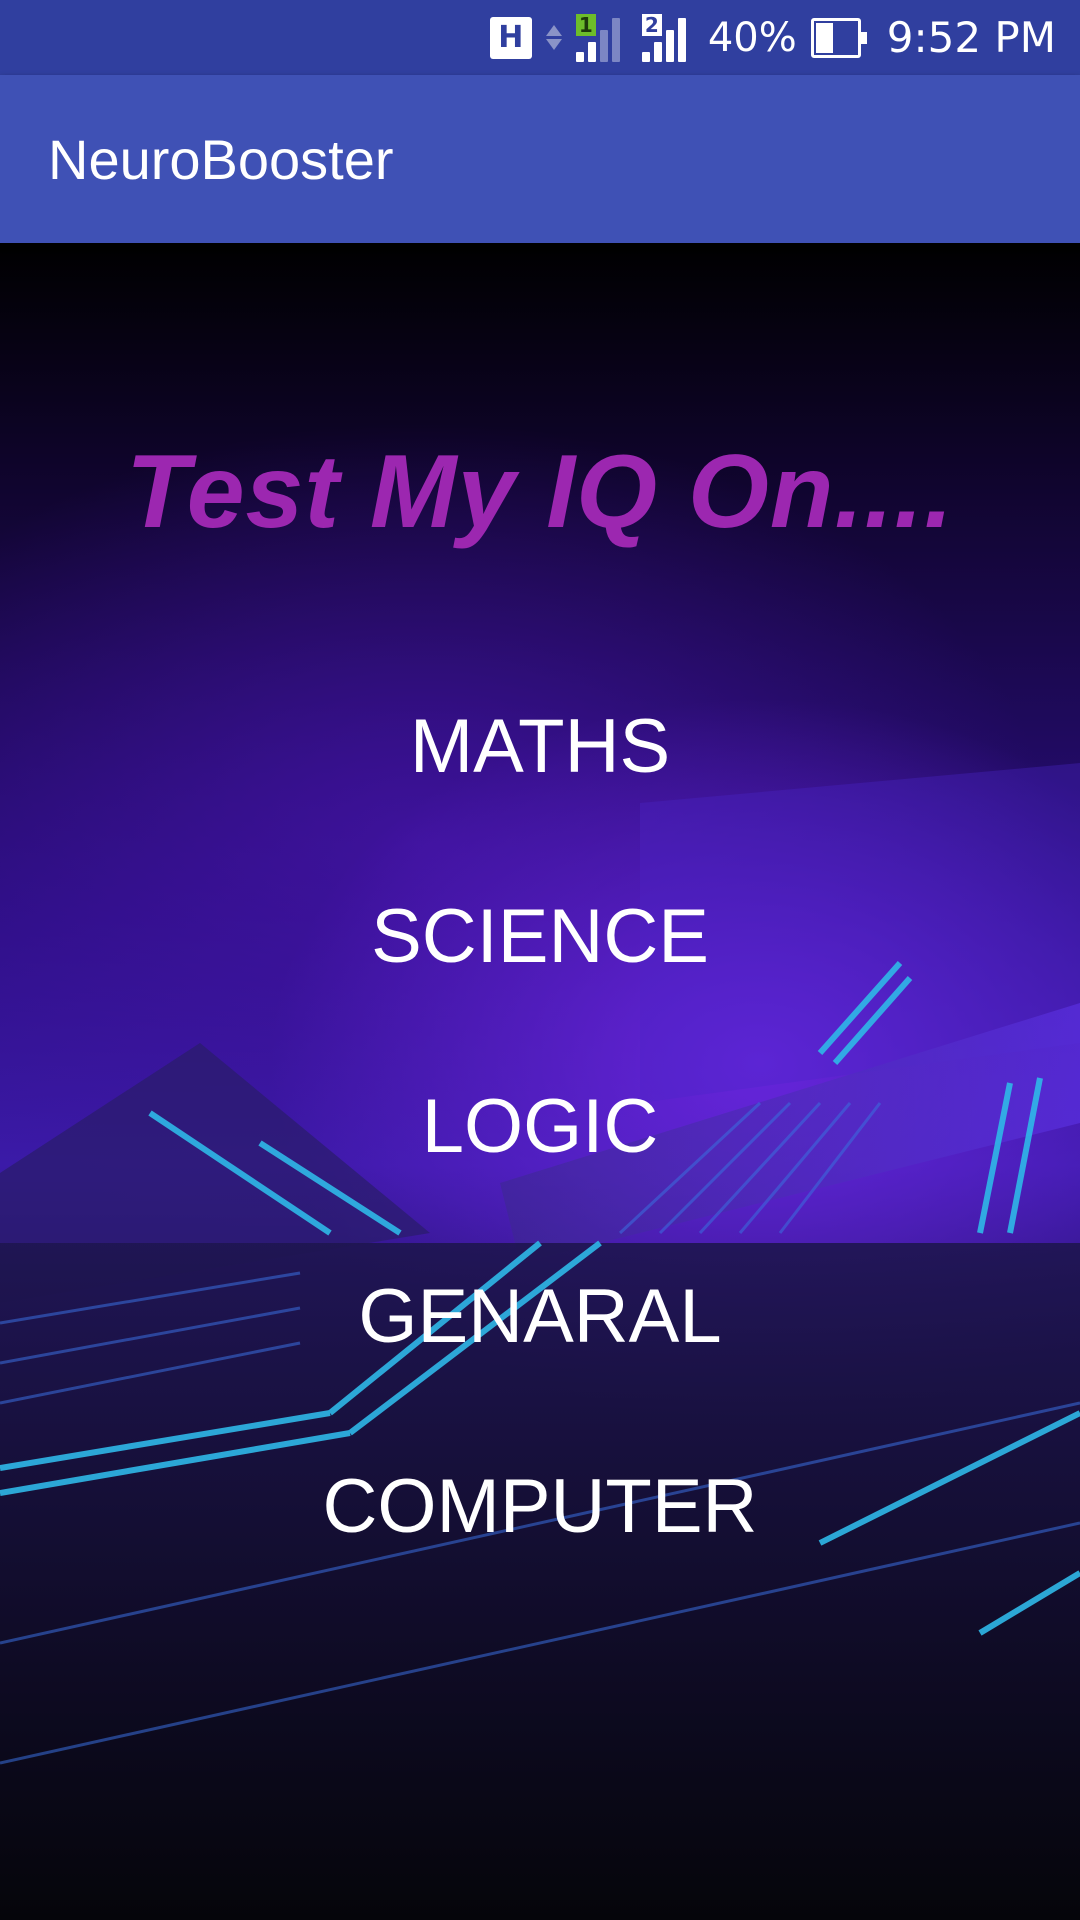 The width and height of the screenshot is (1080, 1920). What do you see at coordinates (540, 159) in the screenshot?
I see `app-bar: NeuroBooster` at bounding box center [540, 159].